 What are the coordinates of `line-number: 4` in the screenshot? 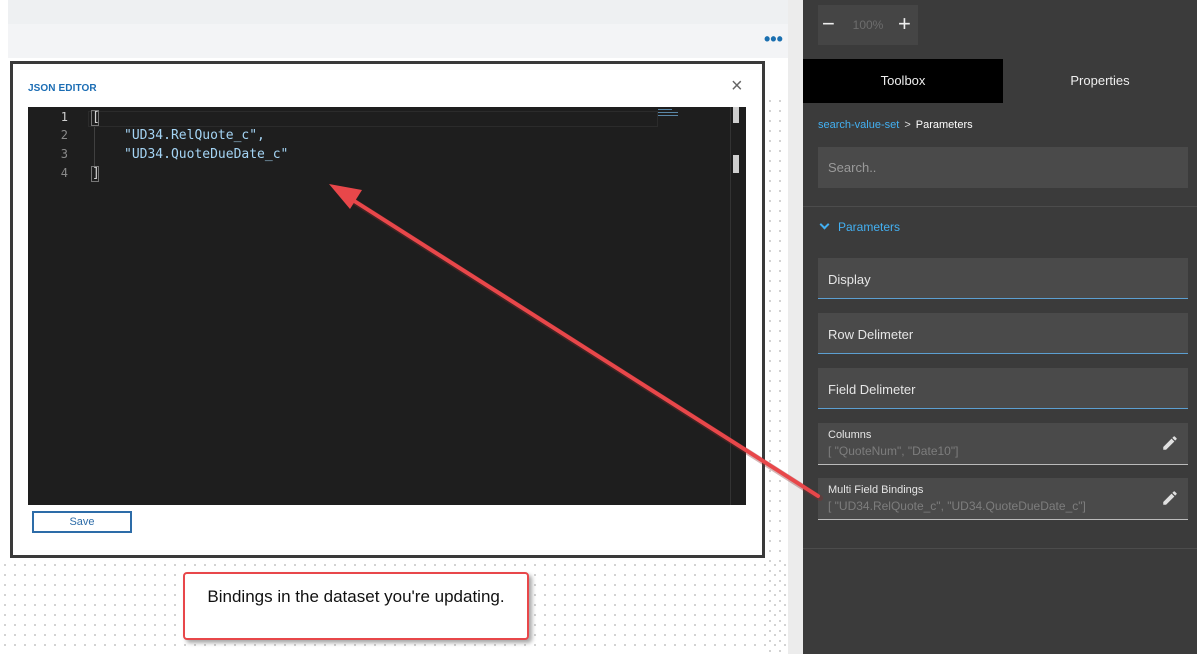 It's located at (64, 173).